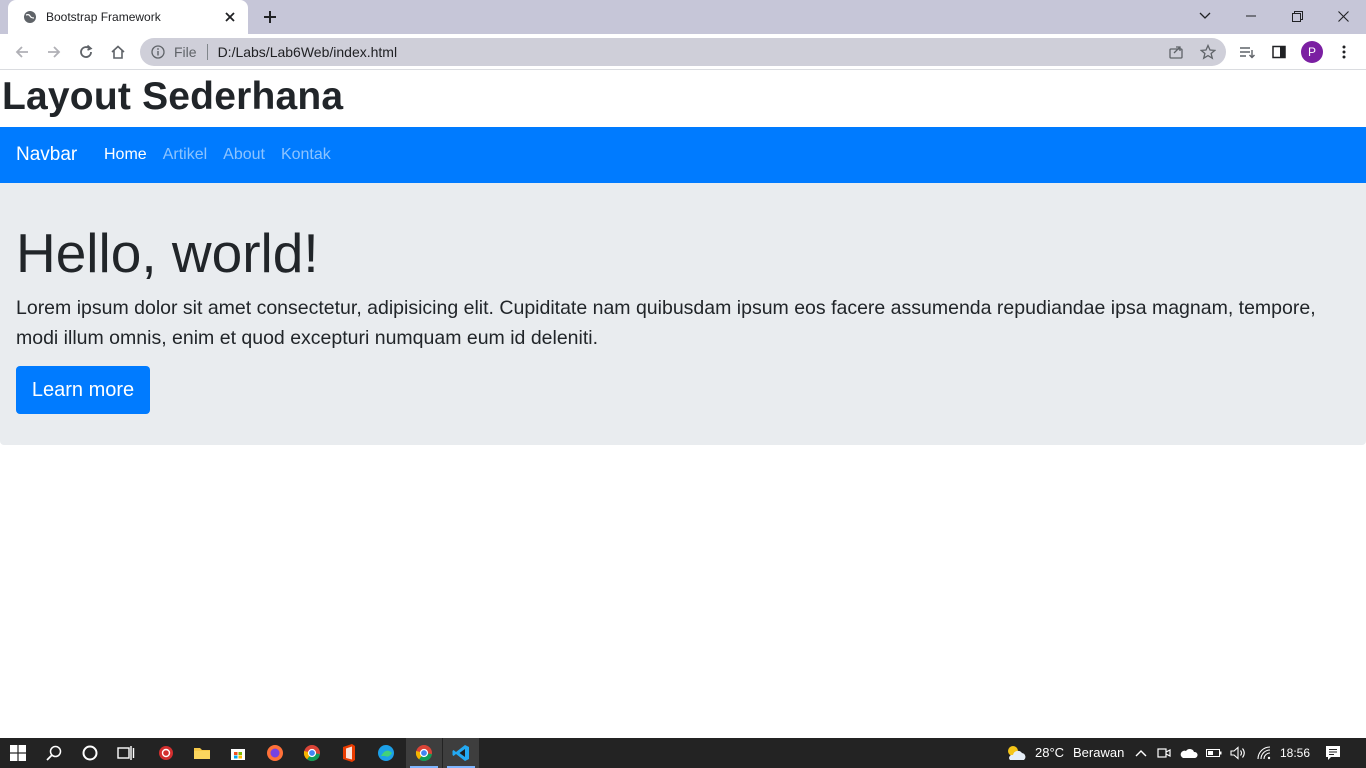 The image size is (1366, 768). What do you see at coordinates (424, 753) in the screenshot?
I see `chrome-active-icon` at bounding box center [424, 753].